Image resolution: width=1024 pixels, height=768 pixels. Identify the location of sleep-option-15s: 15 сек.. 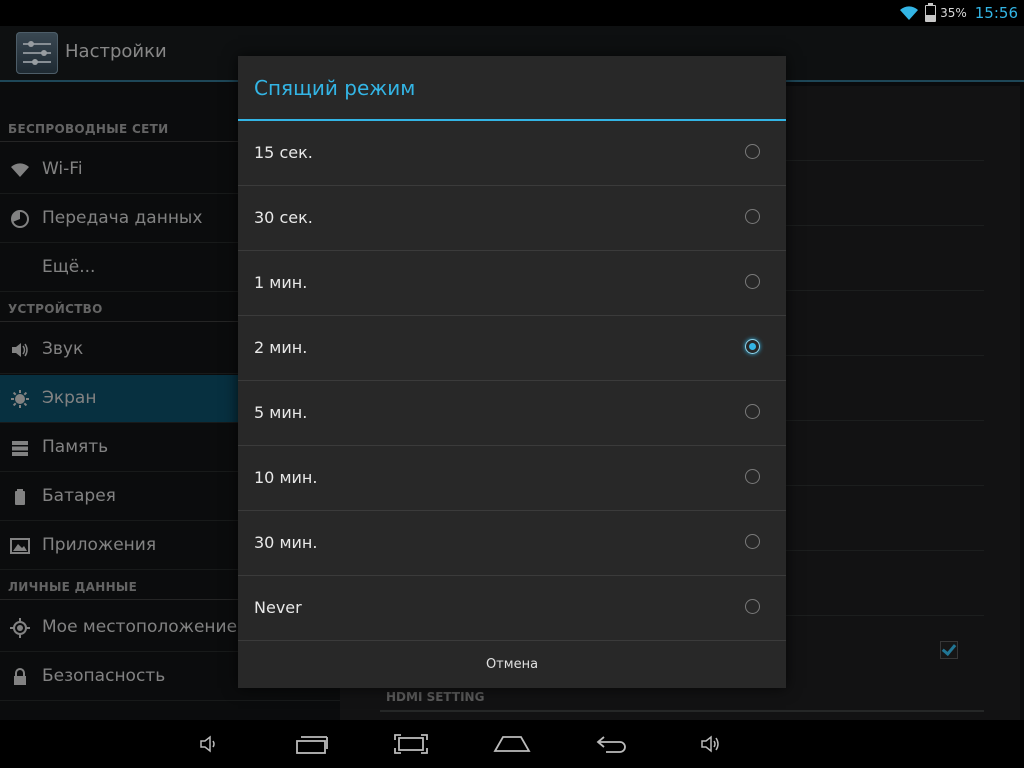
(512, 153).